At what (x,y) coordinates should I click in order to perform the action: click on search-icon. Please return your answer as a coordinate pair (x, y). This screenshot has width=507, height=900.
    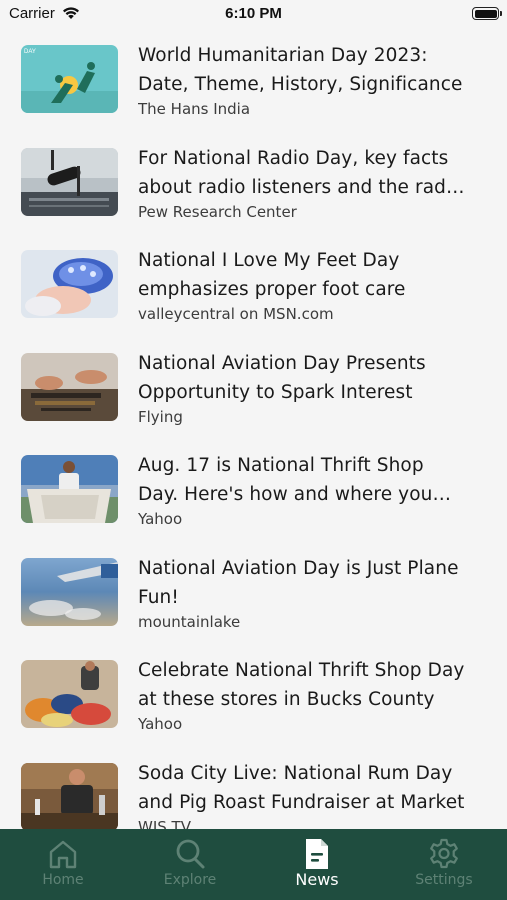
    Looking at the image, I should click on (190, 854).